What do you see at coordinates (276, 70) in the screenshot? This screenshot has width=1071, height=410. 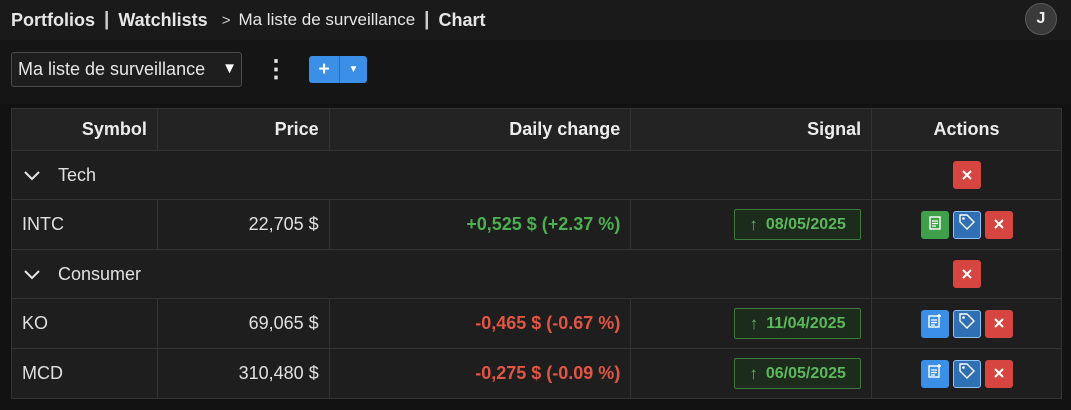 I see `more-options-icon: ⋮` at bounding box center [276, 70].